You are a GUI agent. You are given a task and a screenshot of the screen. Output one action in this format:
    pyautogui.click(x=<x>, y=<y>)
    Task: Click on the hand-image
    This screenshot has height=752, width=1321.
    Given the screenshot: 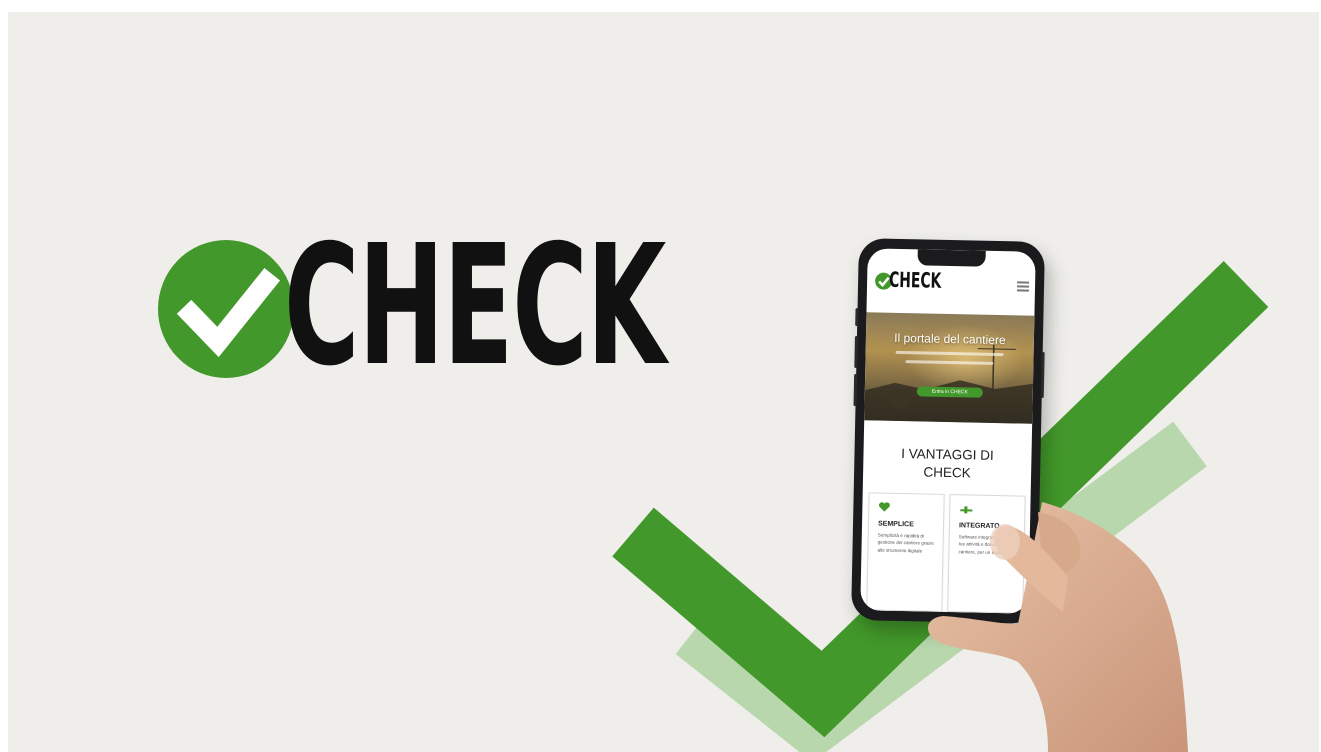 What is the action you would take?
    pyautogui.click(x=1058, y=627)
    